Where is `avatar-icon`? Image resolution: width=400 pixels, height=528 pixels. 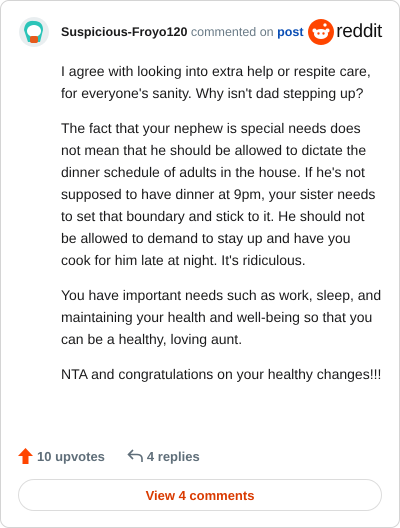
avatar-icon is located at coordinates (34, 32).